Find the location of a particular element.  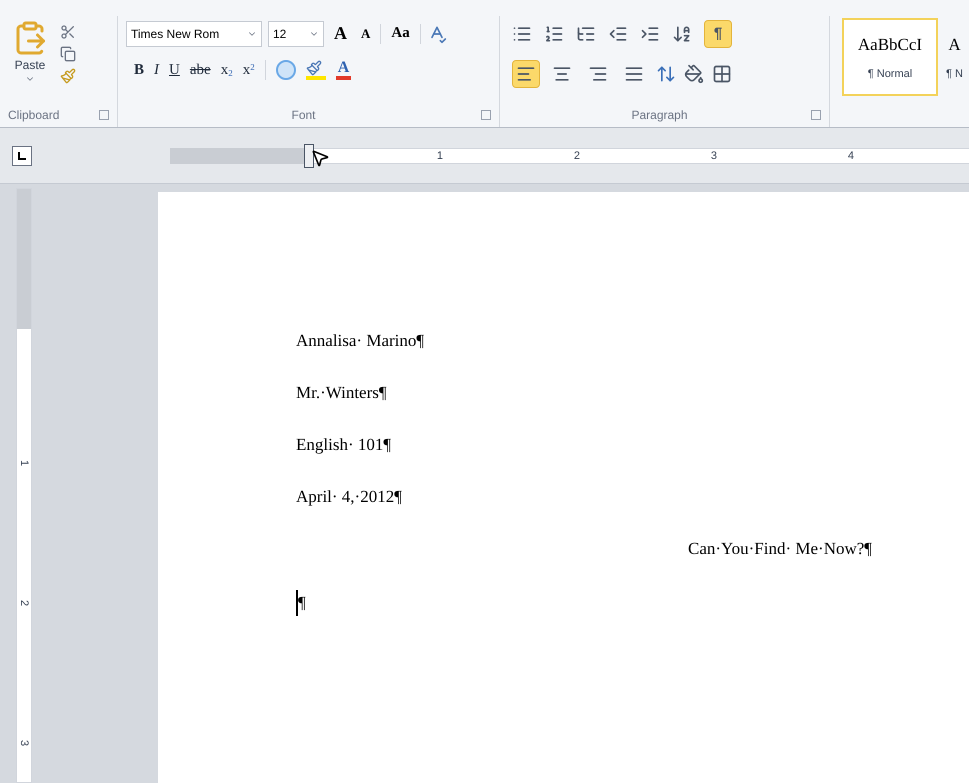

style-gallery-item: A ¶ N is located at coordinates (954, 57).